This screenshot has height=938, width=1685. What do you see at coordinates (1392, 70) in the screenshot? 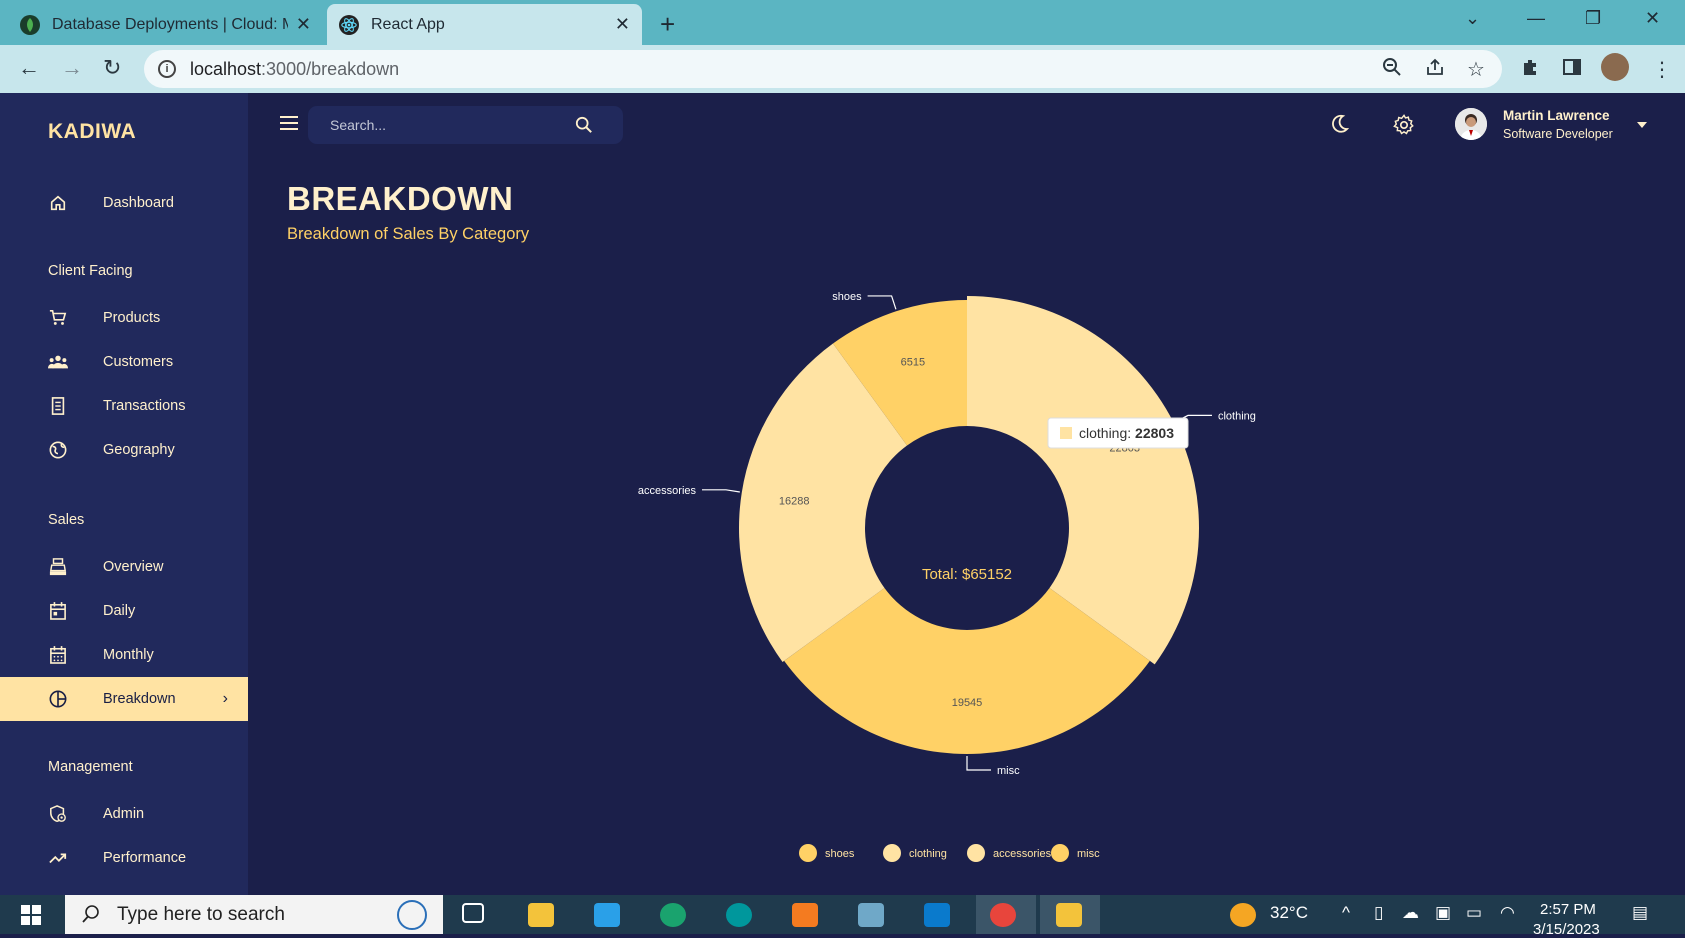
I see `zoom-icon` at bounding box center [1392, 70].